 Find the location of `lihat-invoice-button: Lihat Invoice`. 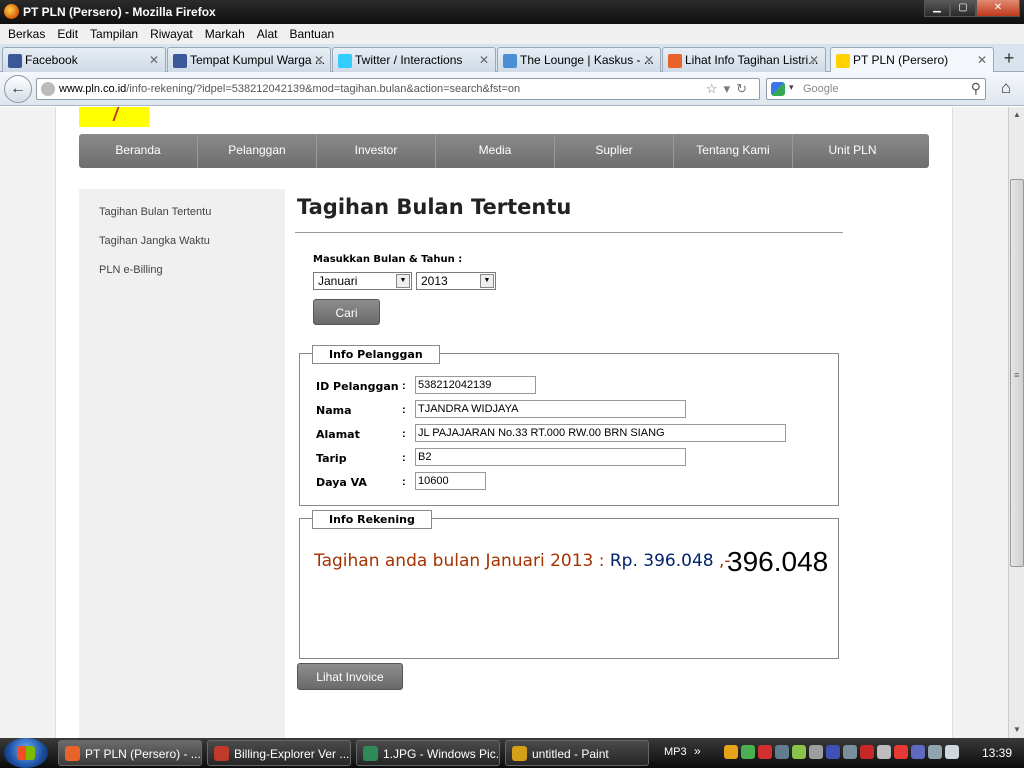

lihat-invoice-button: Lihat Invoice is located at coordinates (350, 676).